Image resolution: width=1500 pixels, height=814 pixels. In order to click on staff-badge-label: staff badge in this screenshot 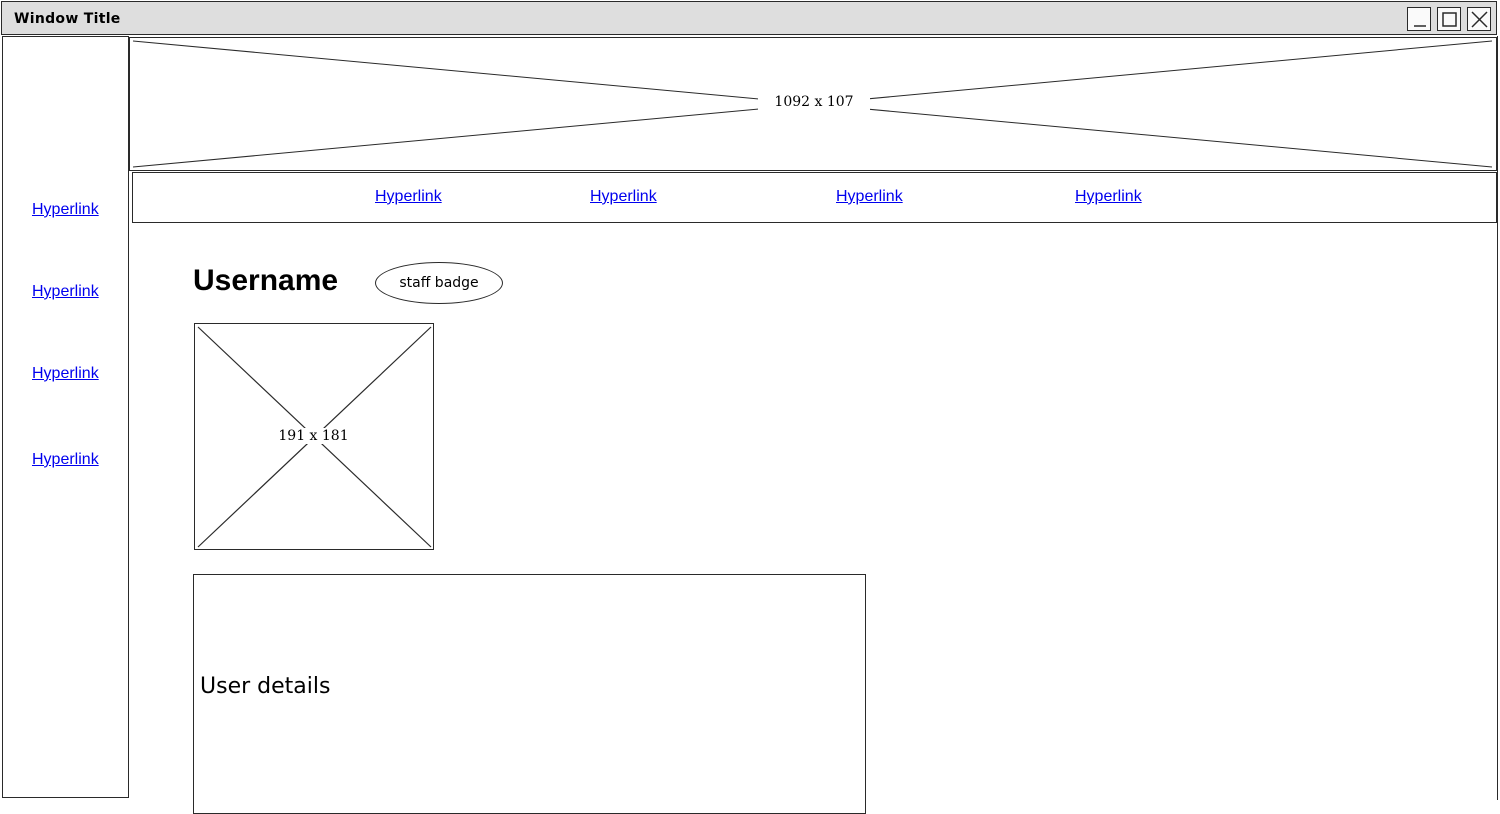, I will do `click(439, 283)`.